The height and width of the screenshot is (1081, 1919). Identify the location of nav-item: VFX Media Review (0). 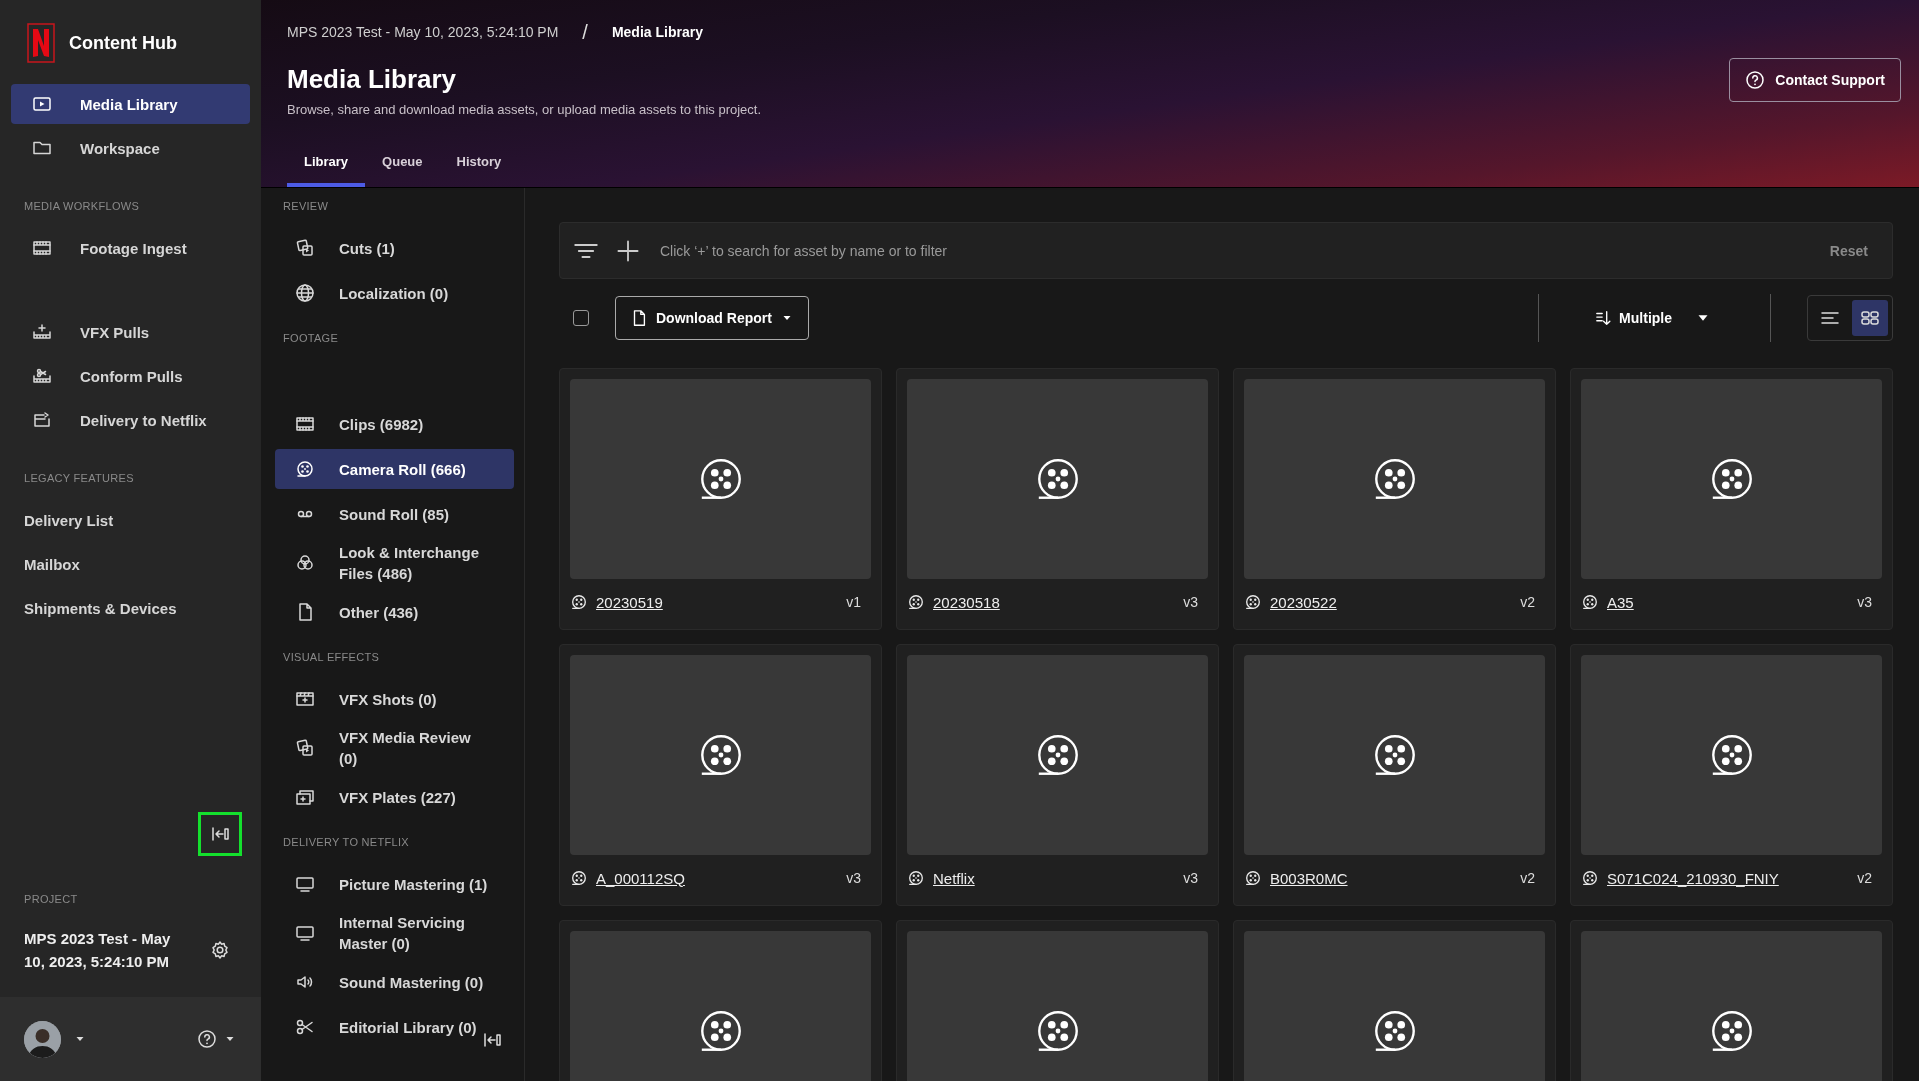
(394, 748).